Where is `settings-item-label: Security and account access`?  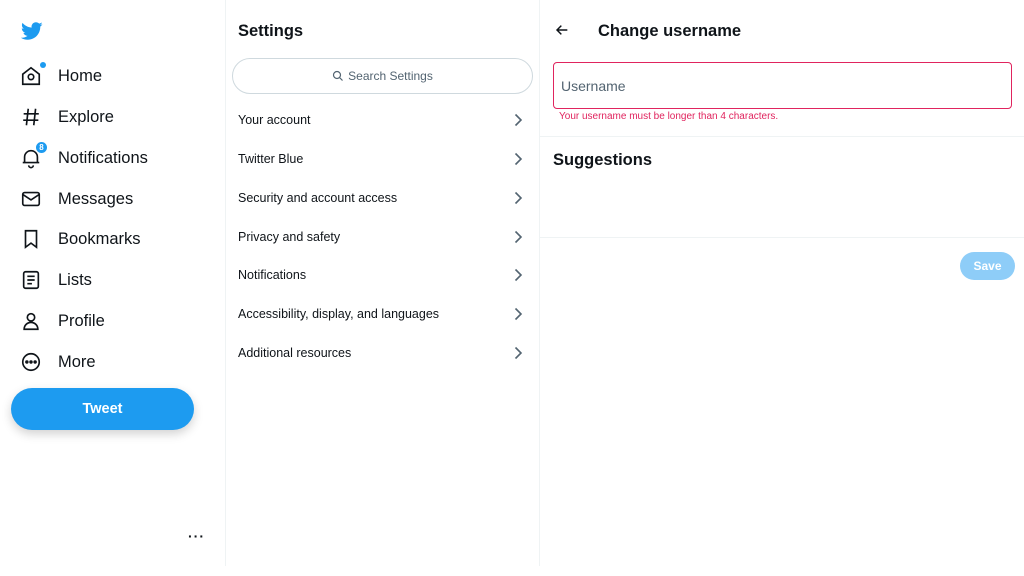
settings-item-label: Security and account access is located at coordinates (318, 198).